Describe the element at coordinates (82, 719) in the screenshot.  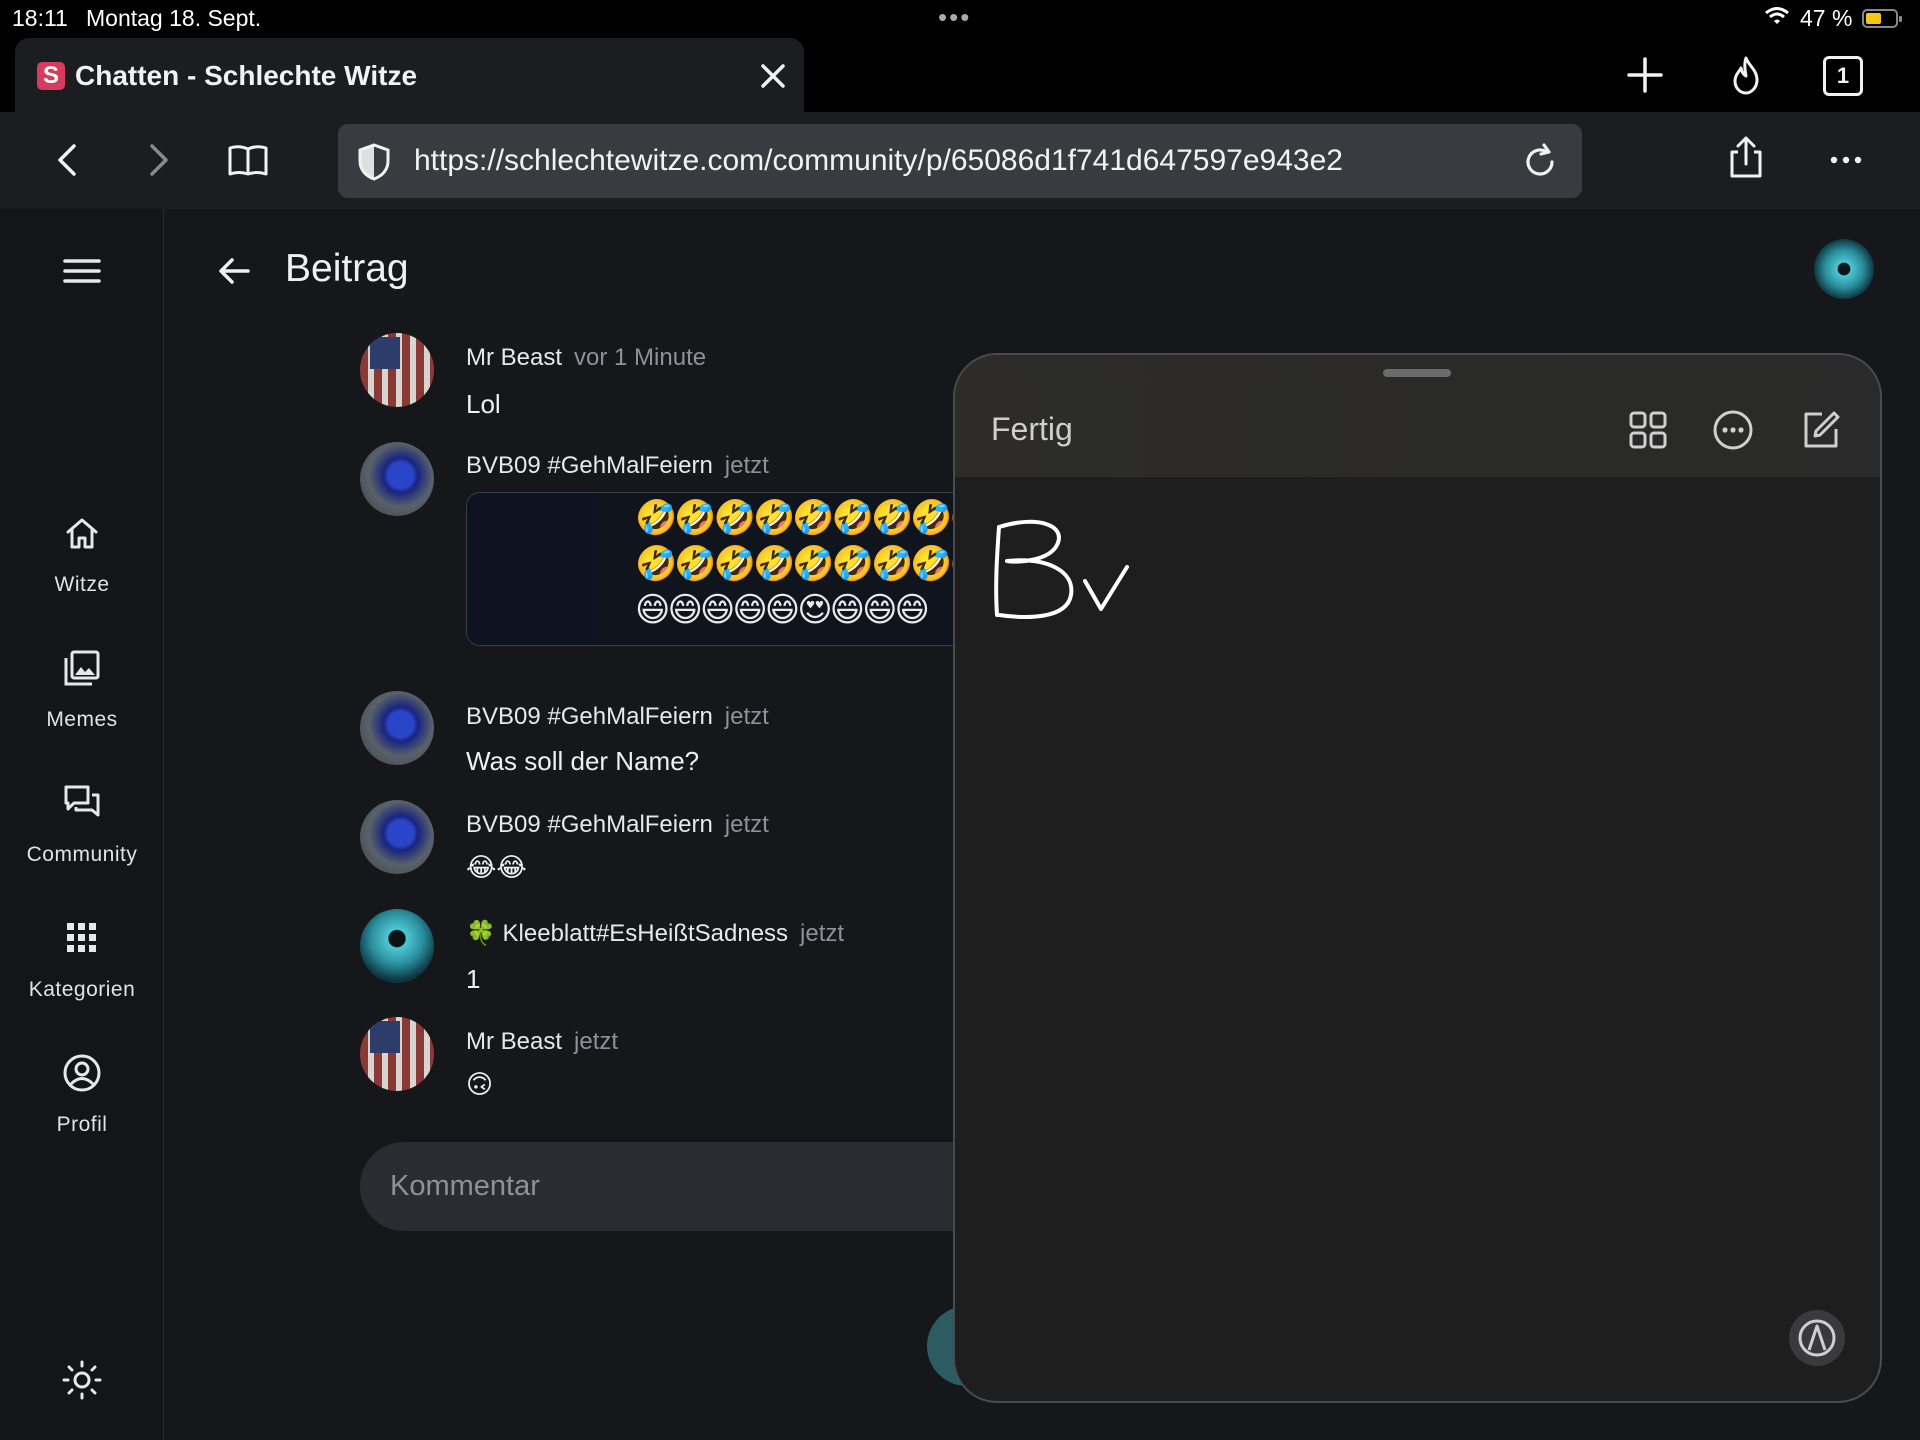
I see `sidebar-item-label: Memes` at that location.